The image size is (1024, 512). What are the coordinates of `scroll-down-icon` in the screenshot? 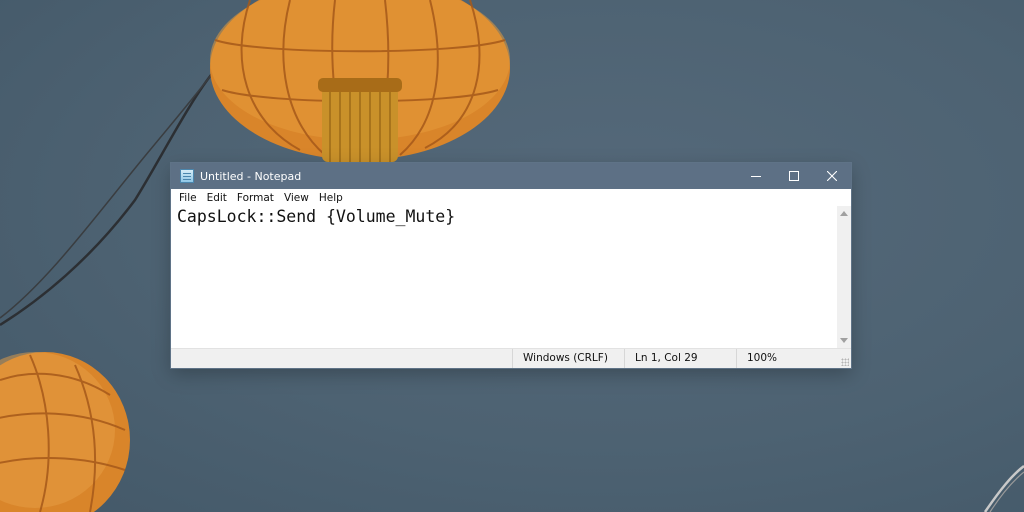 It's located at (844, 340).